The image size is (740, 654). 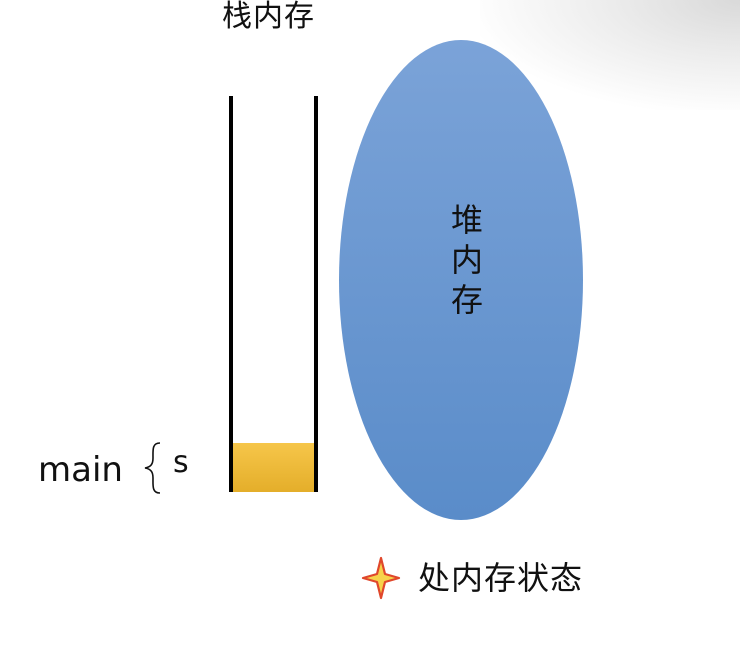 I want to click on left-brace-icon, so click(x=152, y=468).